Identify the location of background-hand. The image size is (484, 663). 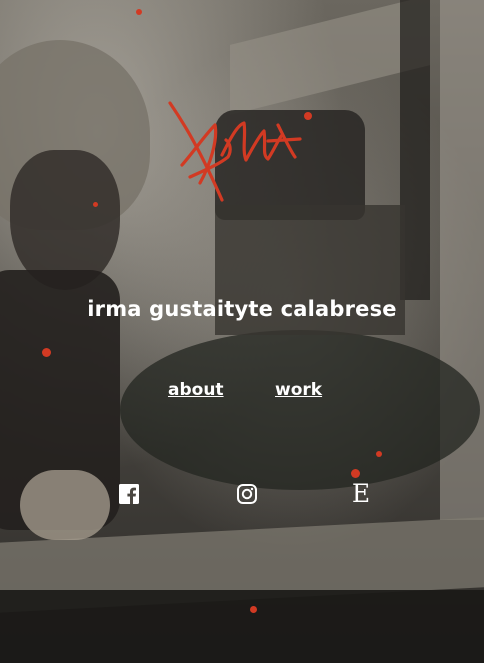
(65, 505).